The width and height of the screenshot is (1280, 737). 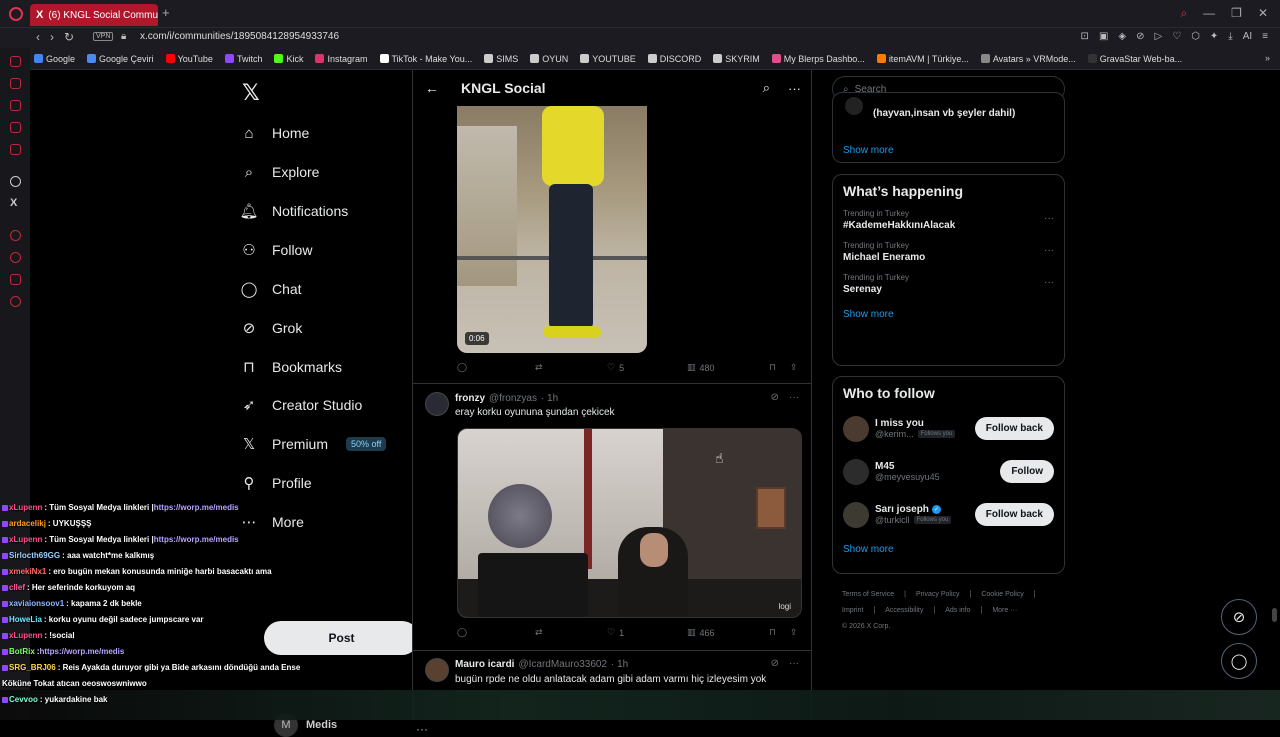 What do you see at coordinates (1195, 36) in the screenshot?
I see `cube-icon: ⬡` at bounding box center [1195, 36].